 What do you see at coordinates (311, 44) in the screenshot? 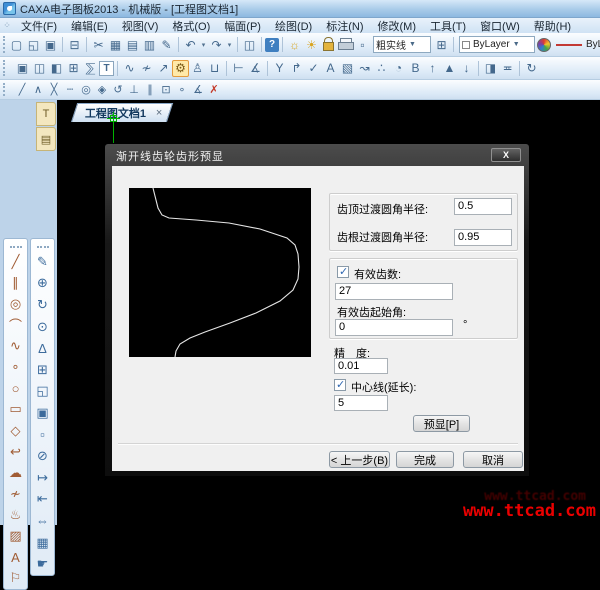
I see `layer-brightness-icon: ☀` at bounding box center [311, 44].